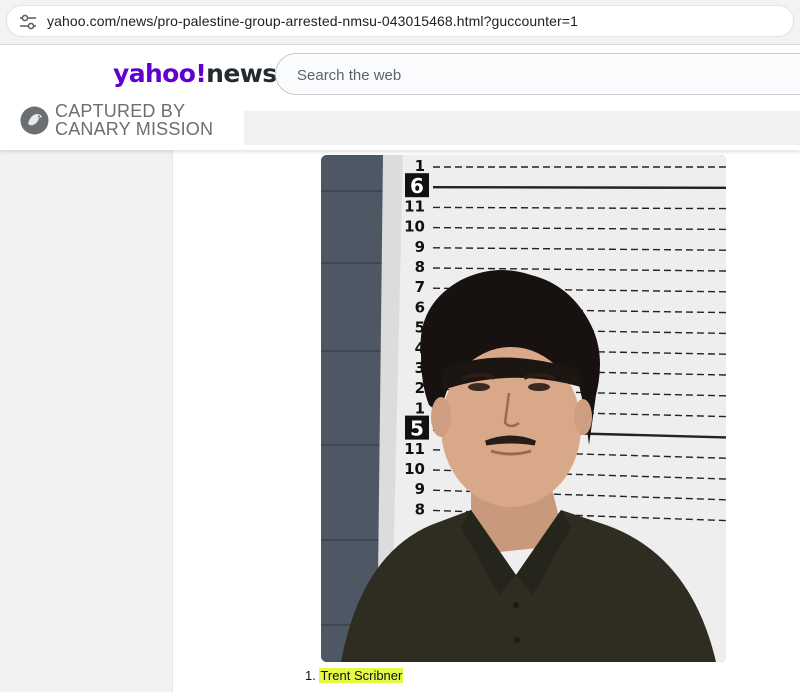 The width and height of the screenshot is (800, 692). Describe the element at coordinates (134, 129) in the screenshot. I see `watermark-line2: CANARY MISSION` at that location.